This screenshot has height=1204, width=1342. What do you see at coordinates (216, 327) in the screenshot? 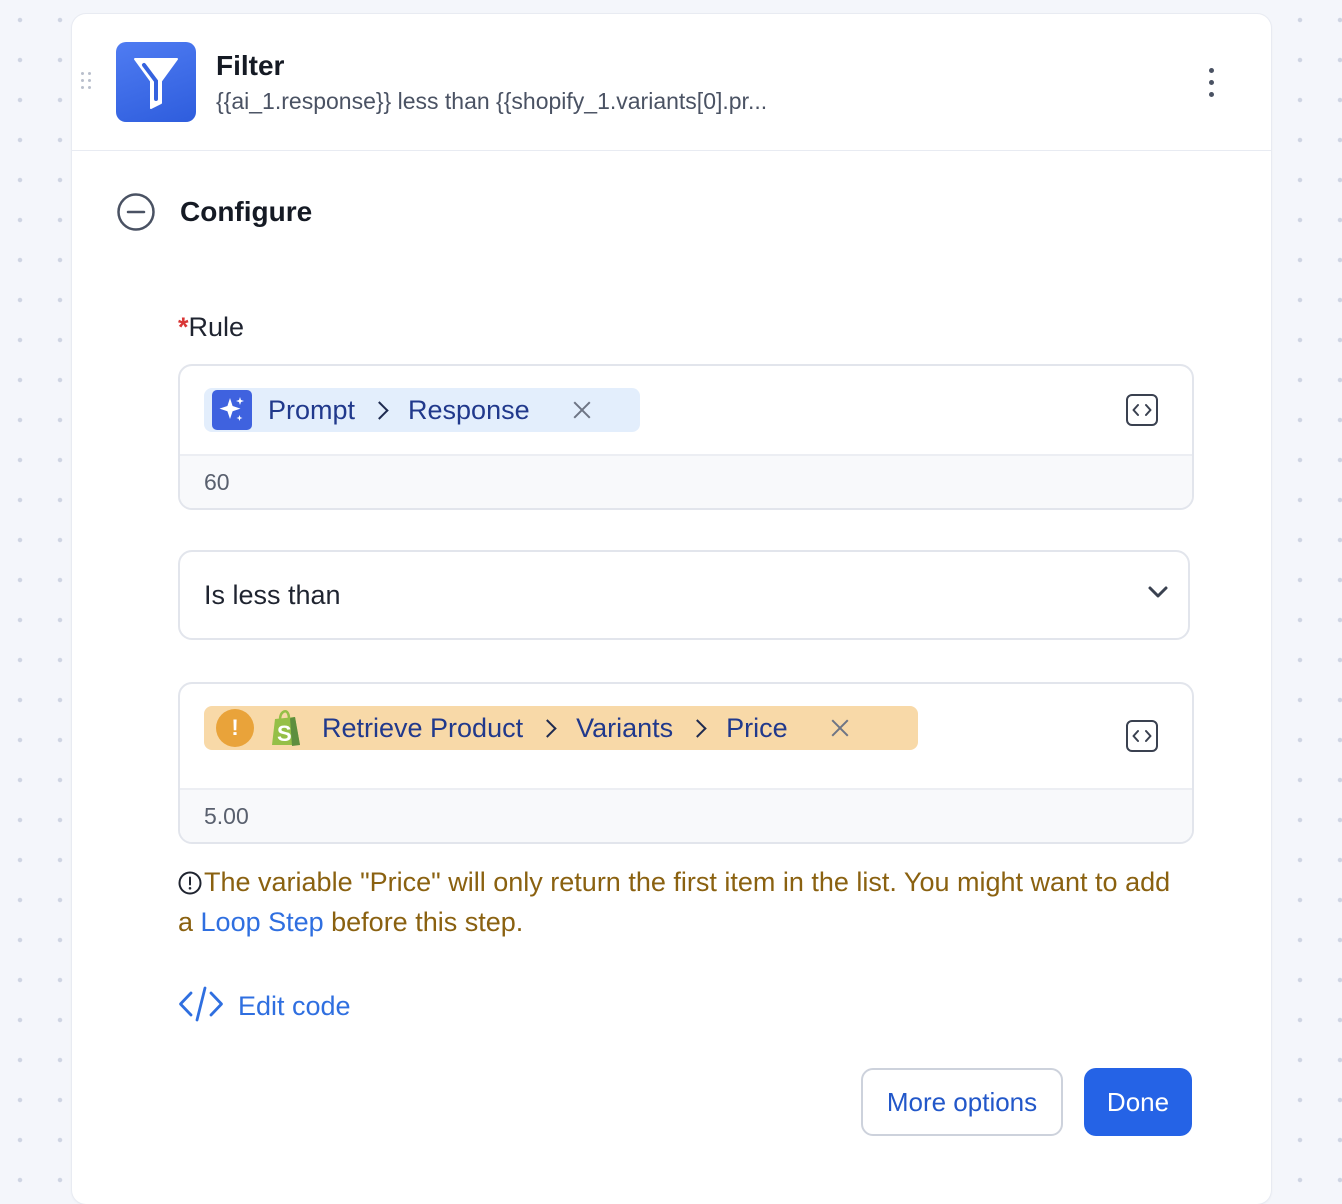
I see `rule-label-text: Rule` at bounding box center [216, 327].